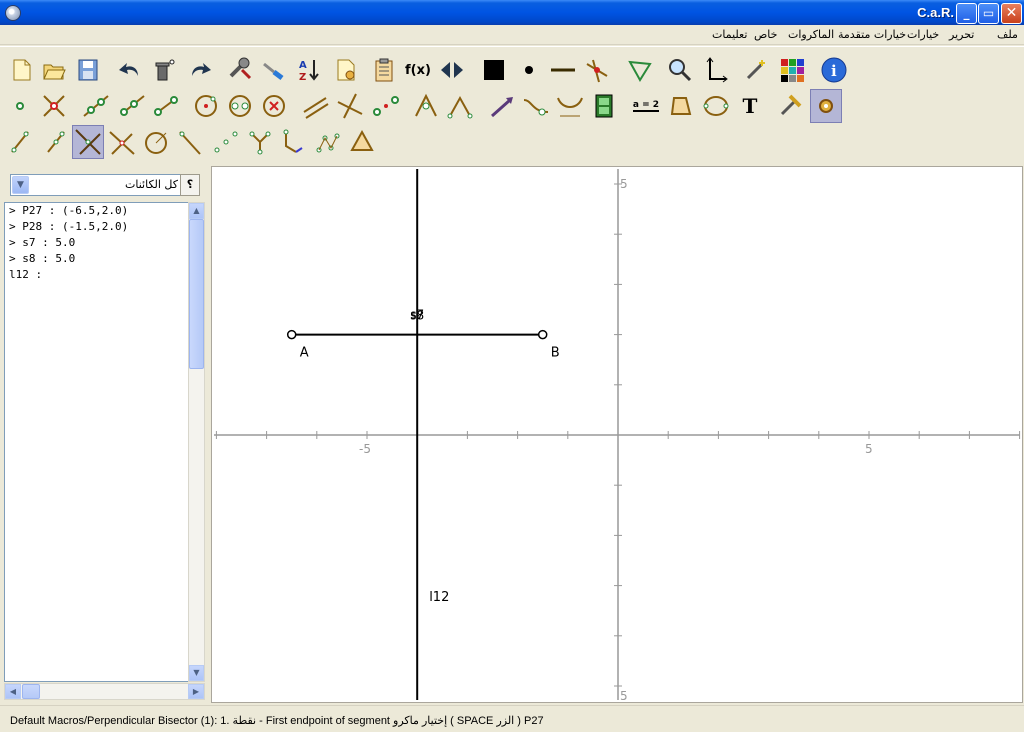  Describe the element at coordinates (294, 142) in the screenshot. I see `macro-branch-icon` at that location.